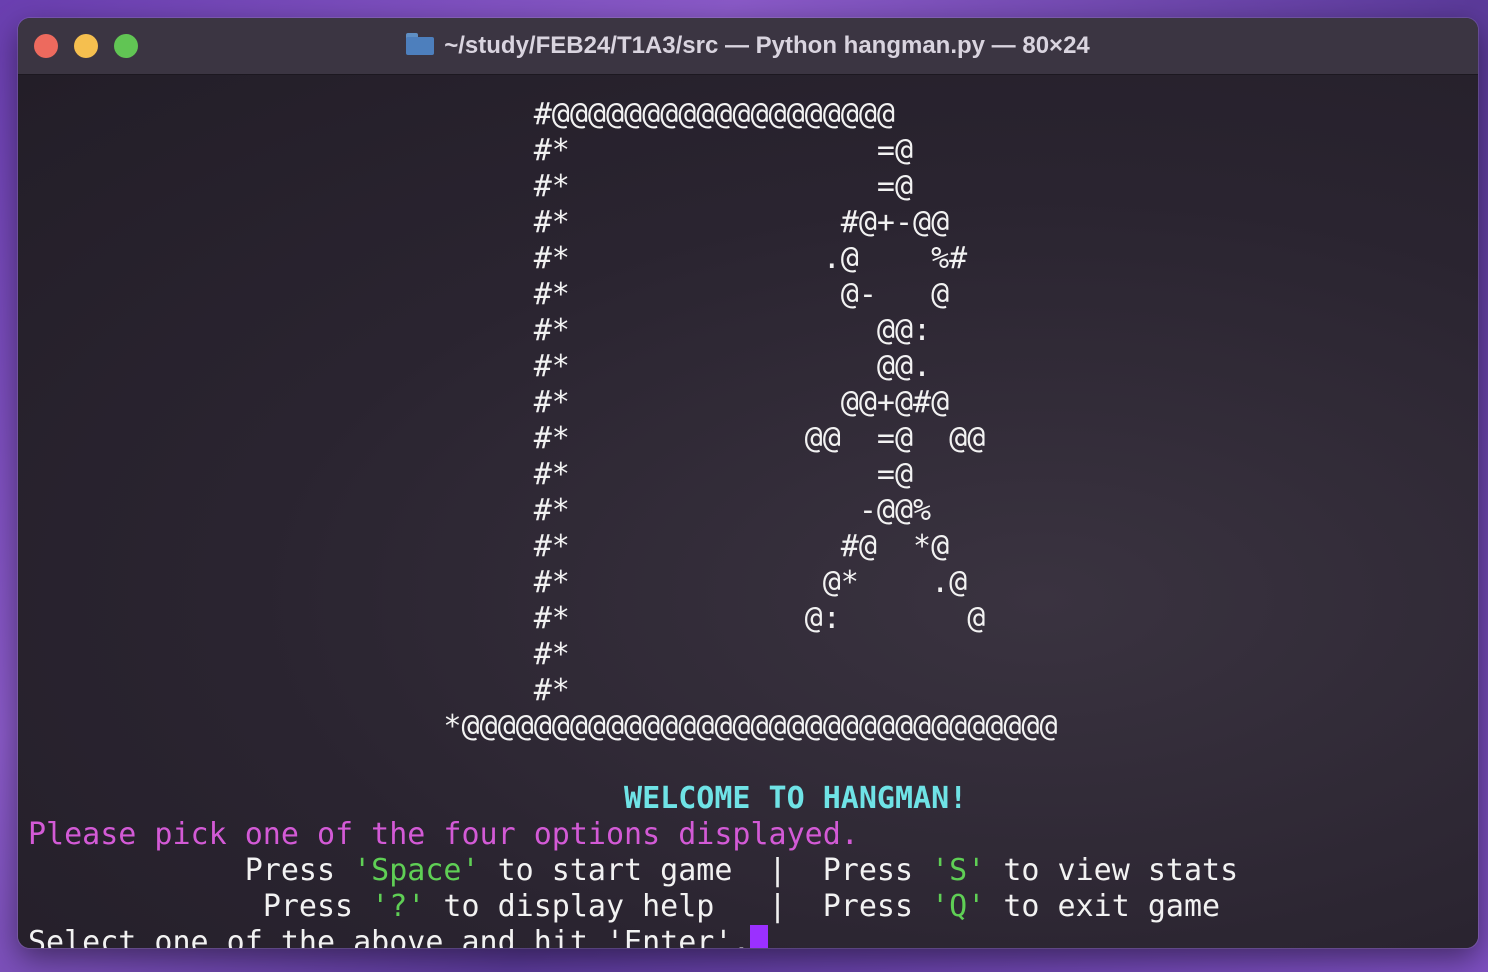 Image resolution: width=1488 pixels, height=972 pixels. I want to click on ascii-art-line: #* @: @, so click(507, 618).